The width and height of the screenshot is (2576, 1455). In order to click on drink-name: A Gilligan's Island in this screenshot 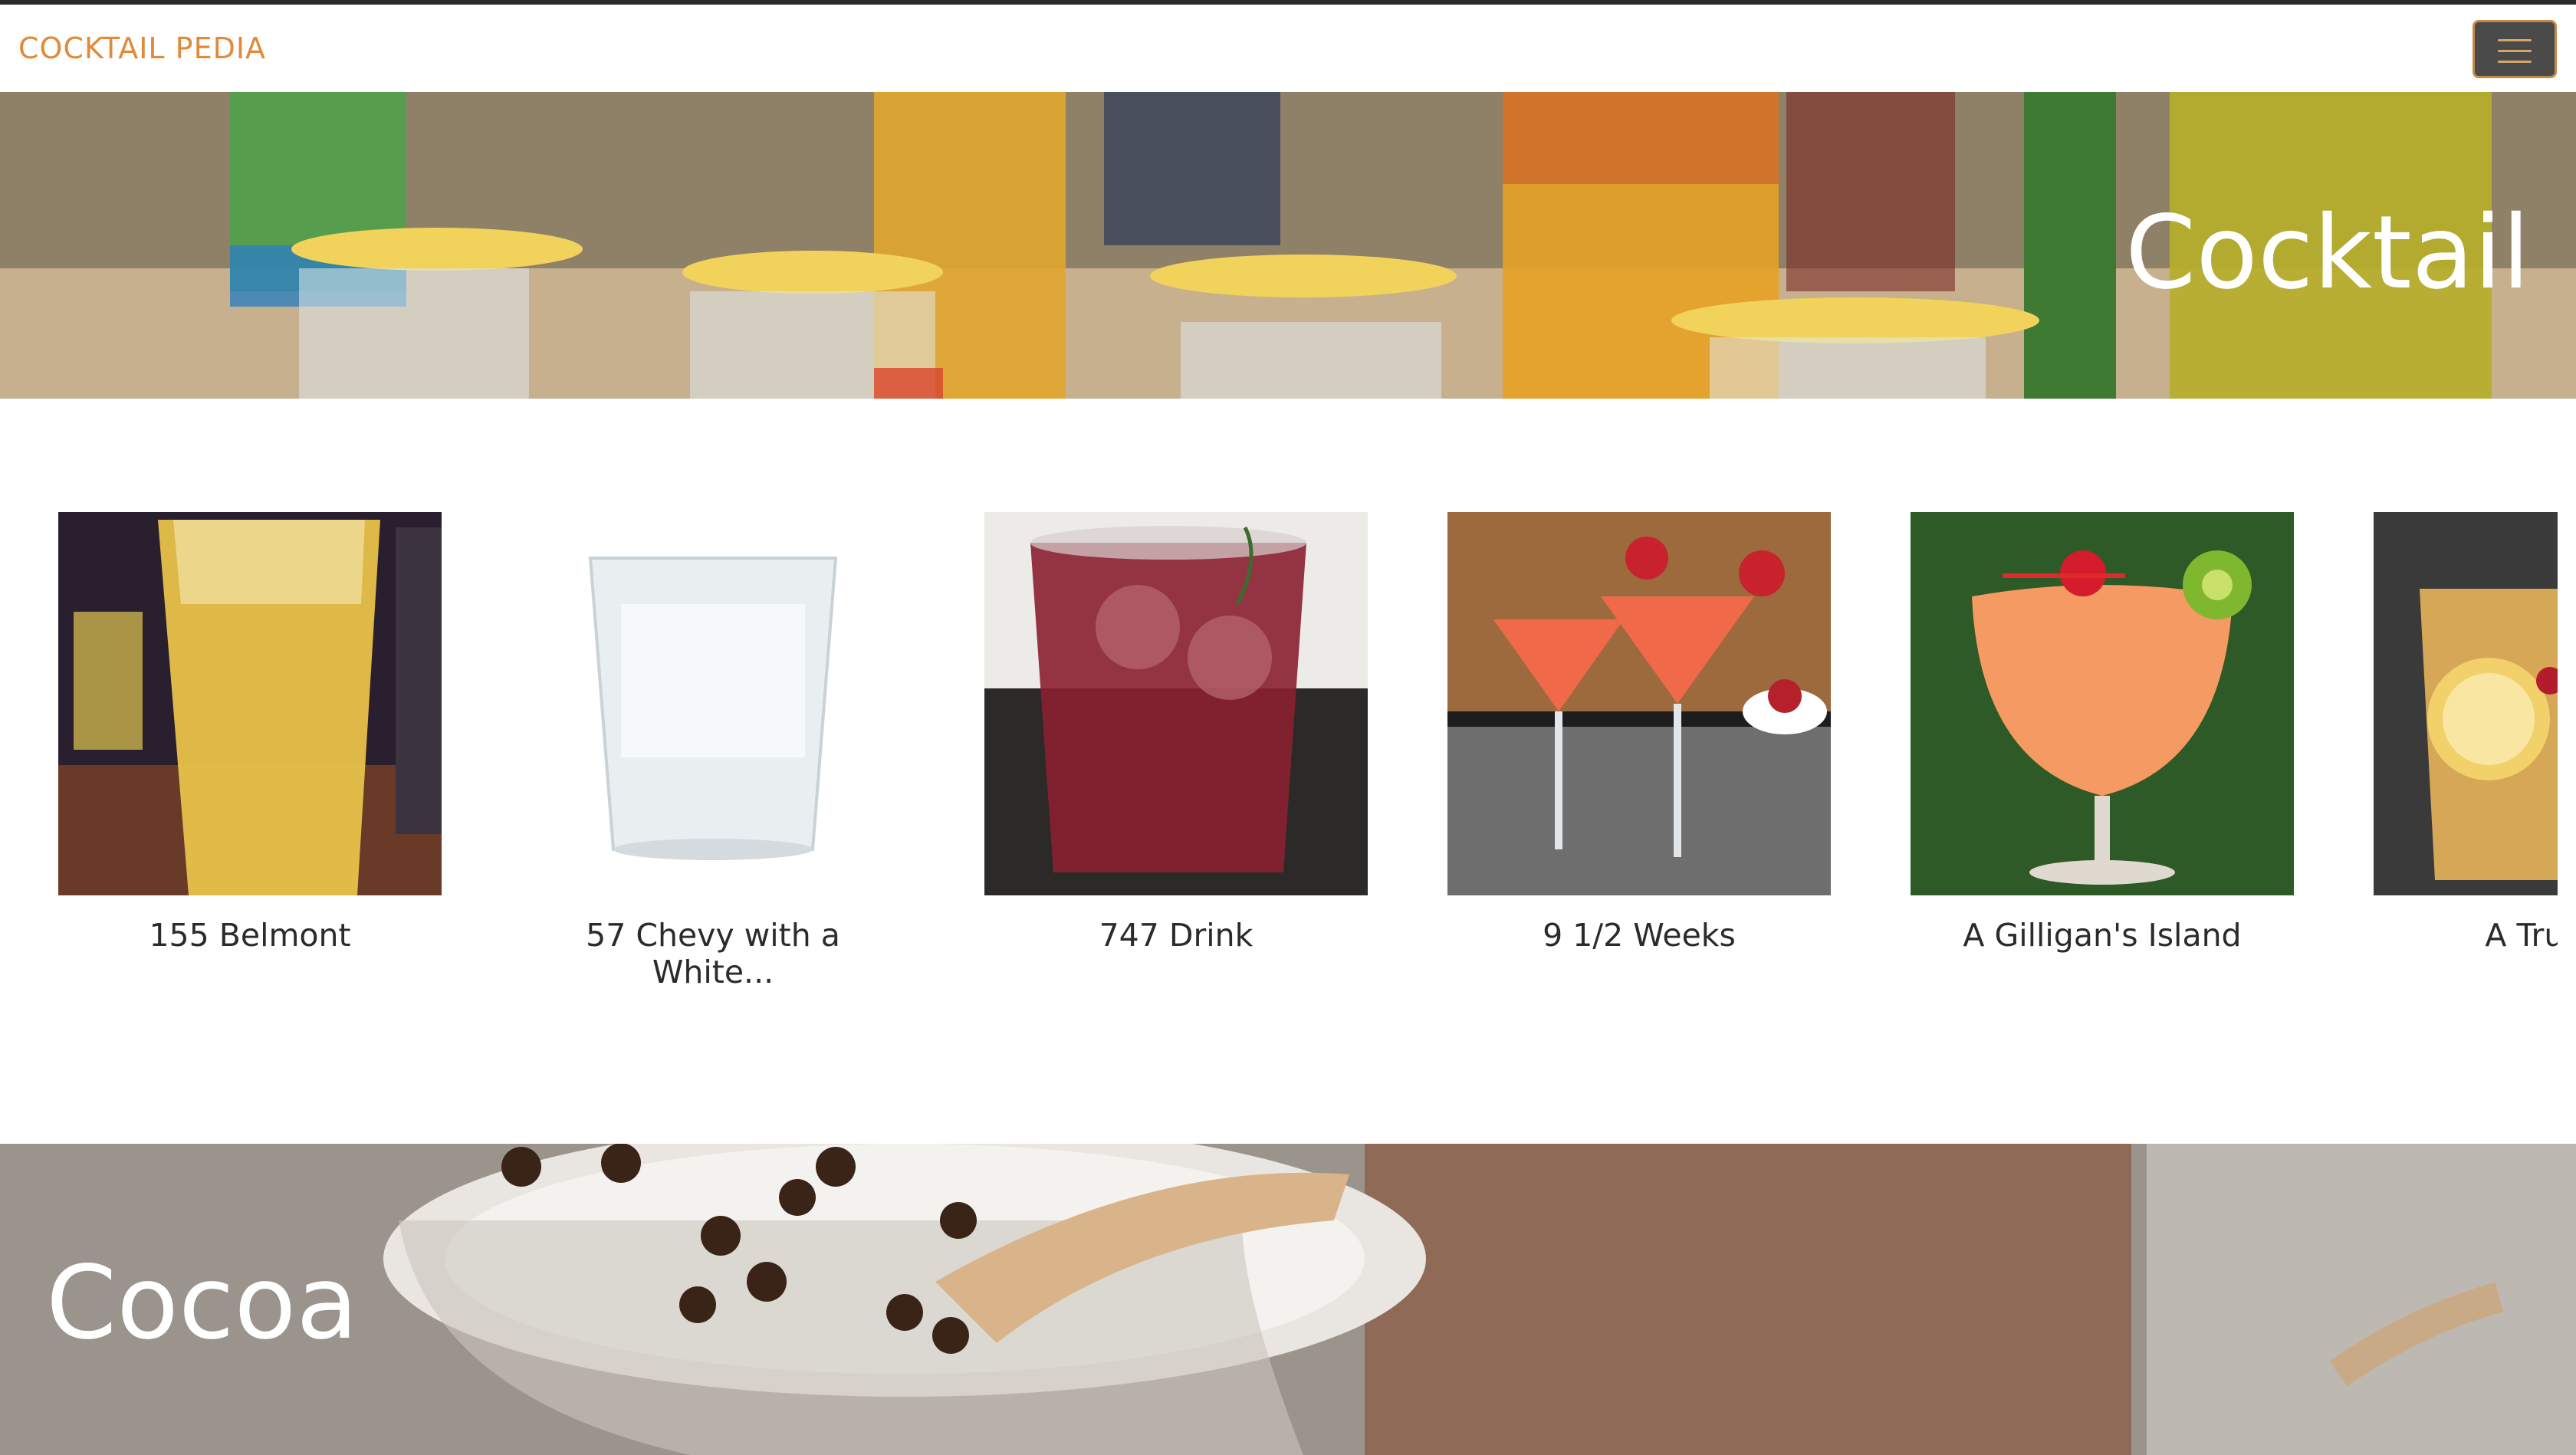, I will do `click(2102, 935)`.